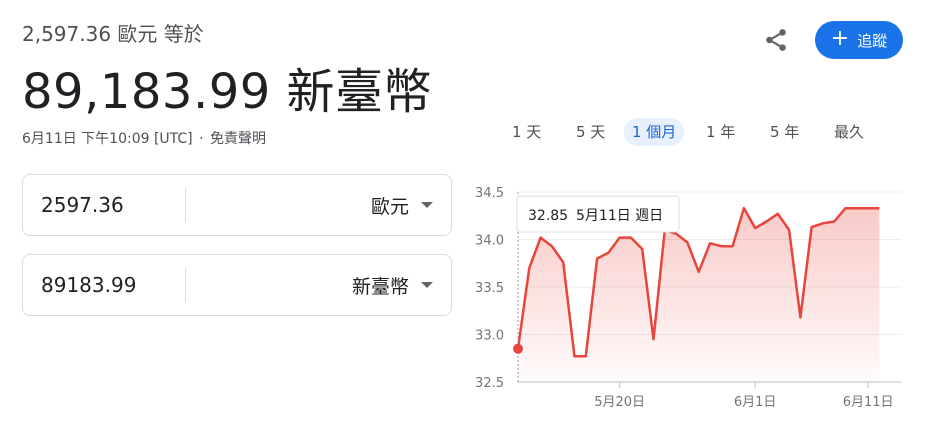  Describe the element at coordinates (690, 132) in the screenshot. I see `time-range-tabs: 1 天 5 天 1 個月 1 年 5 年 最久` at that location.